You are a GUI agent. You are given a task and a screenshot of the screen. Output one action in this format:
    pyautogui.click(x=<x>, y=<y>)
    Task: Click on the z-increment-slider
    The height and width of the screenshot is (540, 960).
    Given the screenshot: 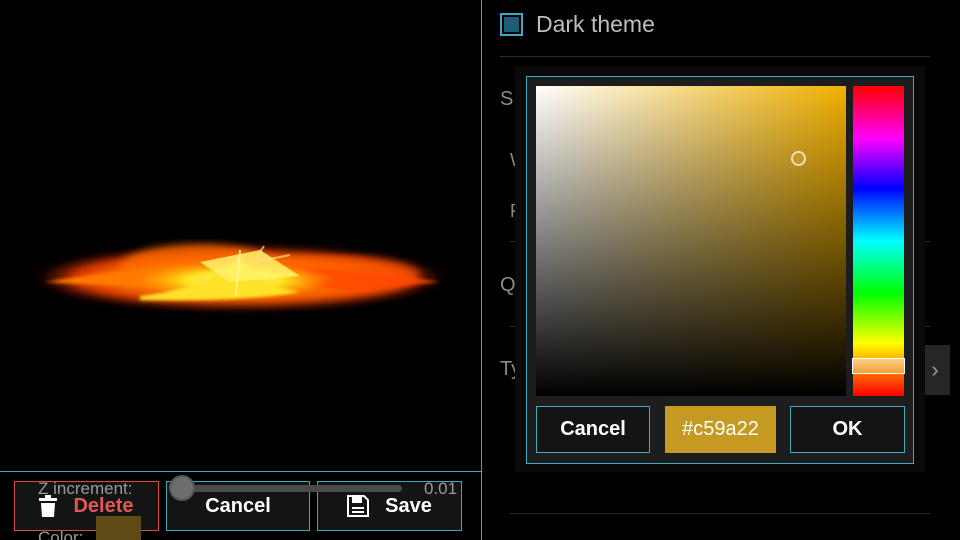 What is the action you would take?
    pyautogui.click(x=286, y=488)
    